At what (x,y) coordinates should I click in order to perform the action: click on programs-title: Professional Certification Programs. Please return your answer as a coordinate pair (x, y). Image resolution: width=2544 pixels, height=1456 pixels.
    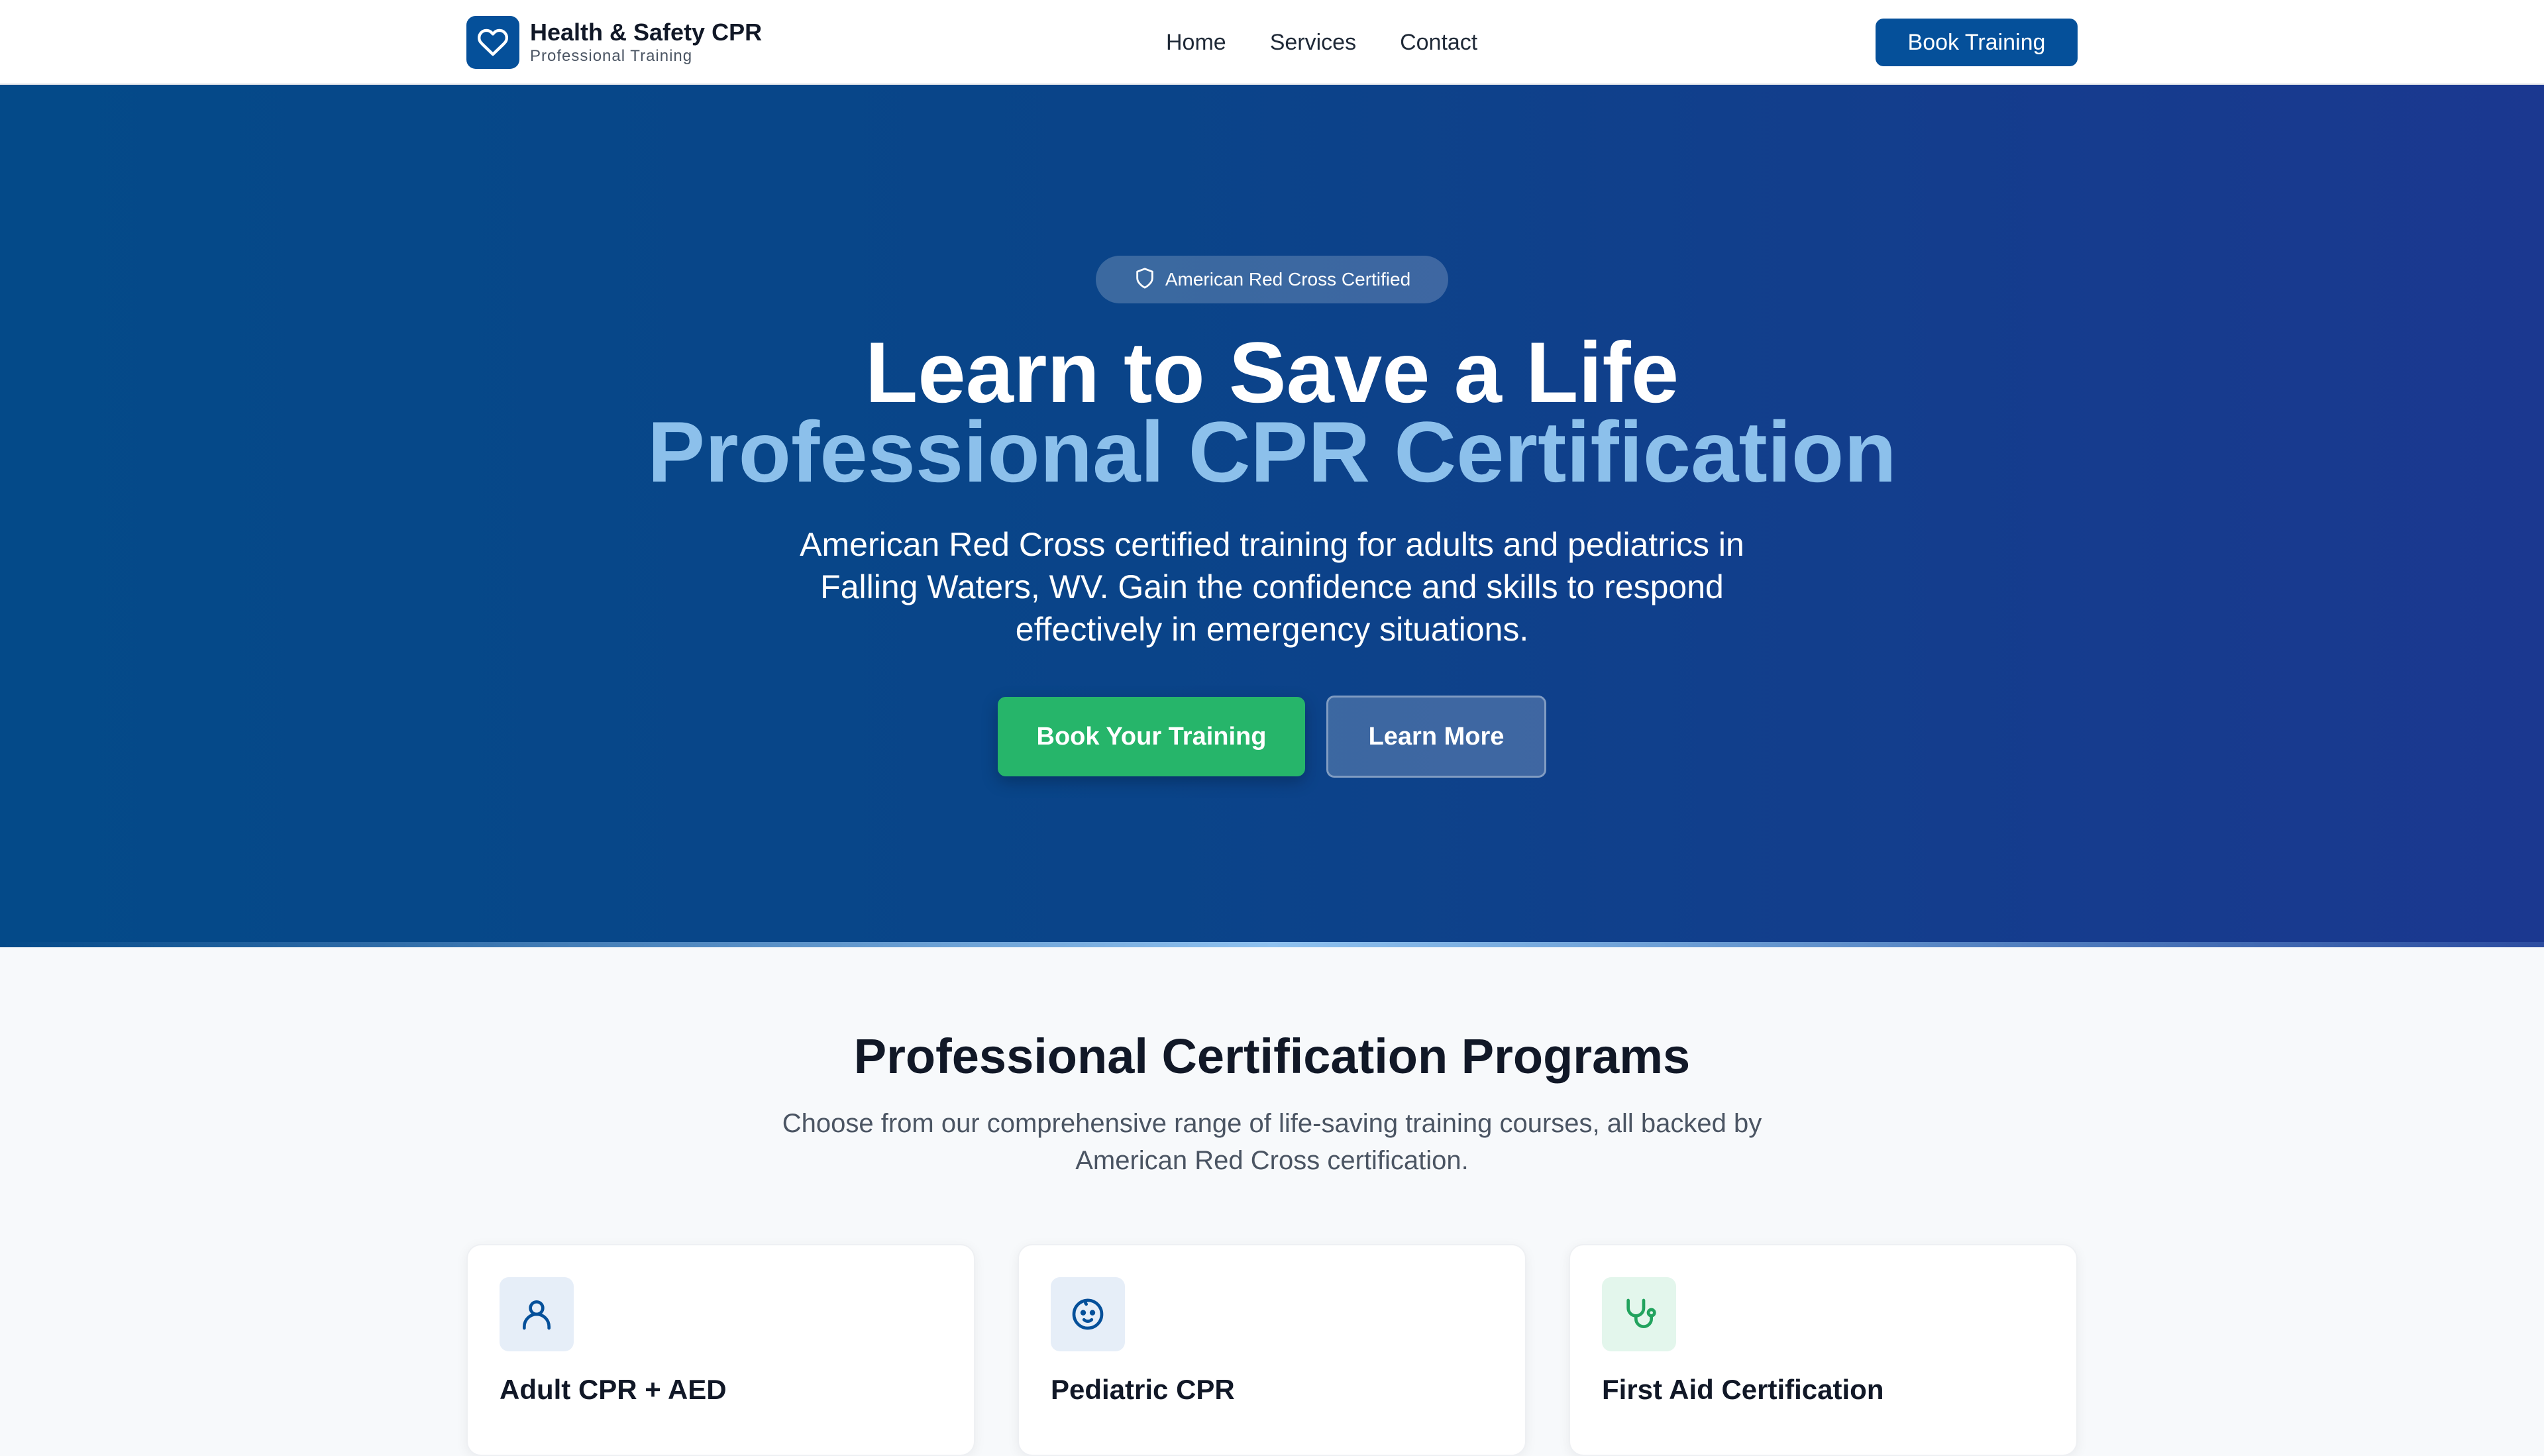
    Looking at the image, I should click on (1272, 1056).